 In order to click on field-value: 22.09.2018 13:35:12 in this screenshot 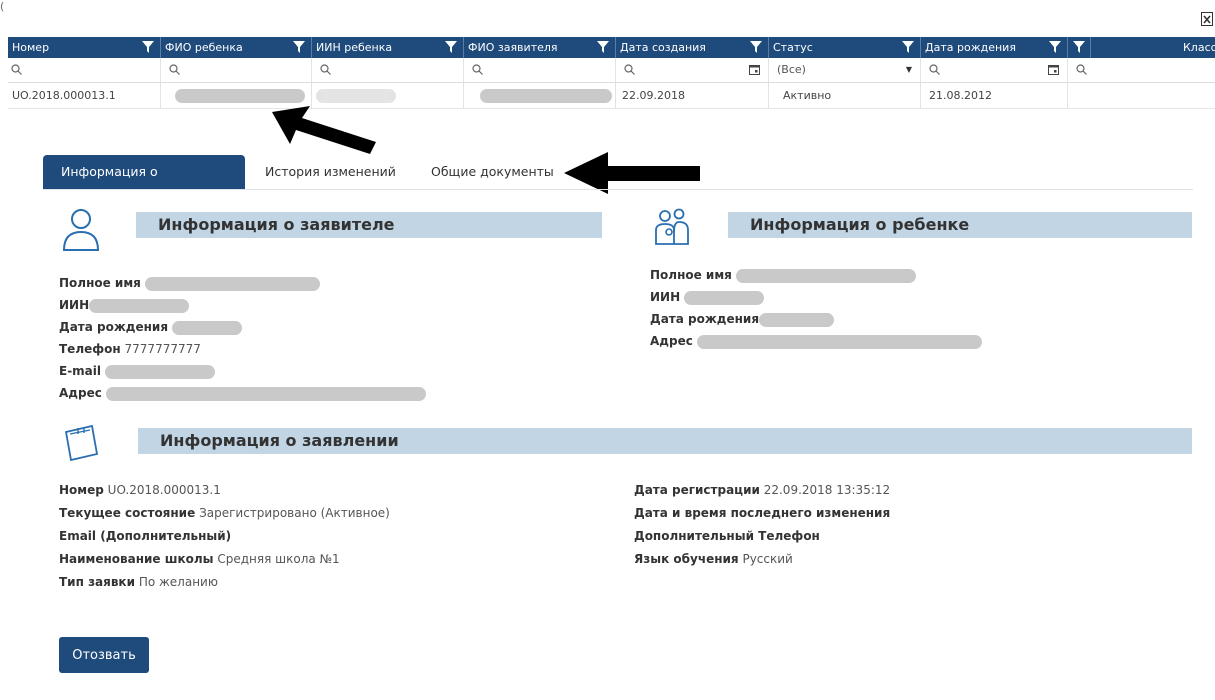, I will do `click(827, 490)`.